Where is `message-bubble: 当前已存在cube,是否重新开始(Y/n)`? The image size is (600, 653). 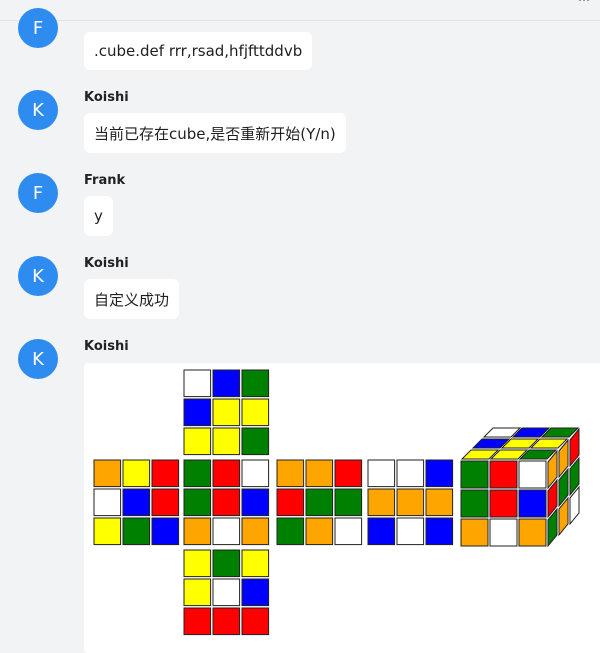 message-bubble: 当前已存在cube,是否重新开始(Y/n) is located at coordinates (215, 133).